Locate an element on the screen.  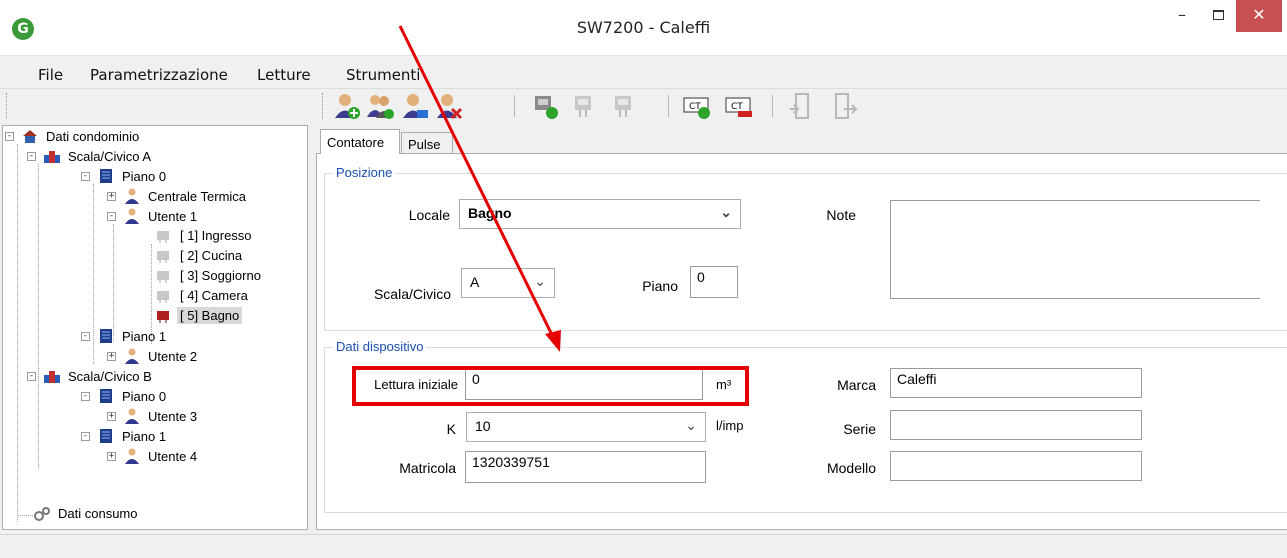
tree-label: [ 1] Ingresso is located at coordinates (216, 235).